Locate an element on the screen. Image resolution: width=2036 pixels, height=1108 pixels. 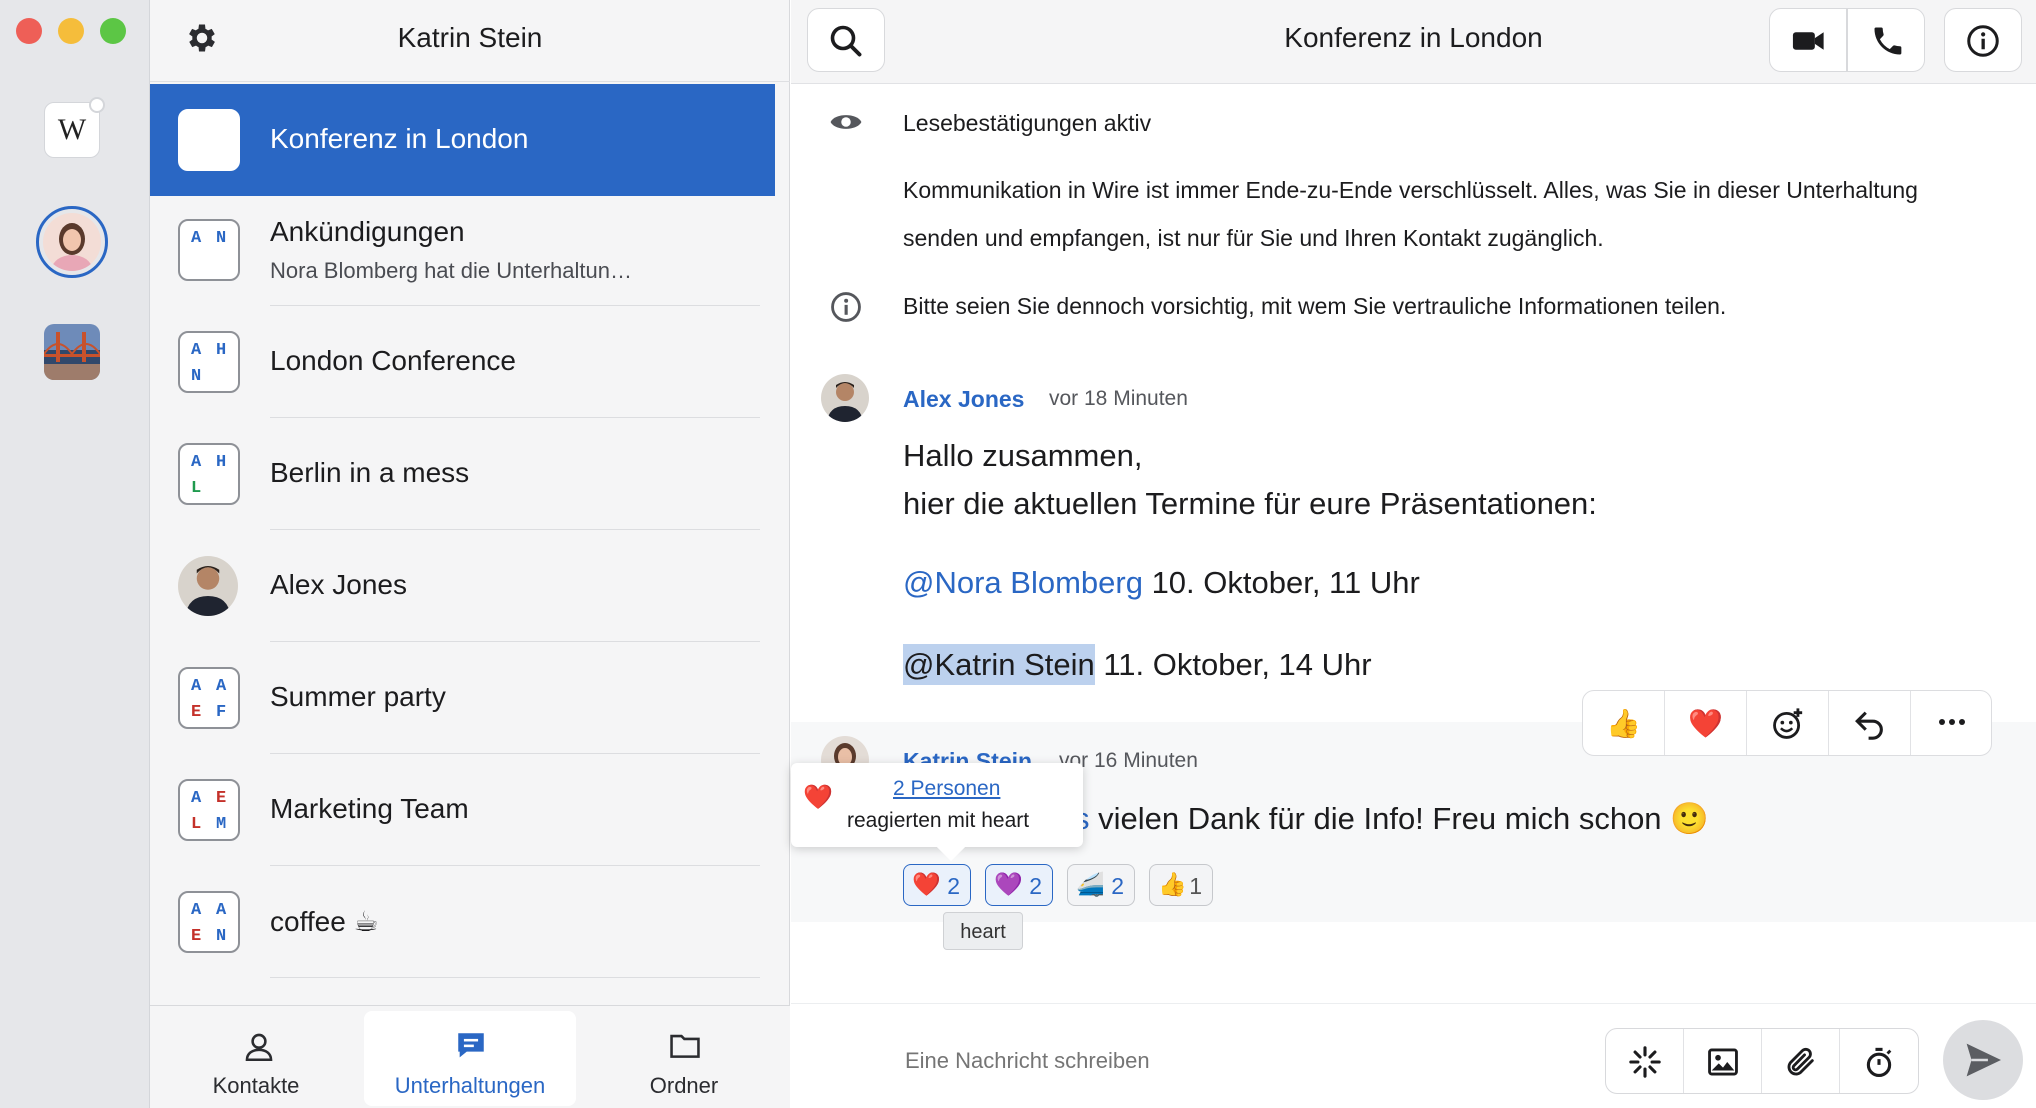
message-action-bar: 👍 ❤️ is located at coordinates (1787, 723).